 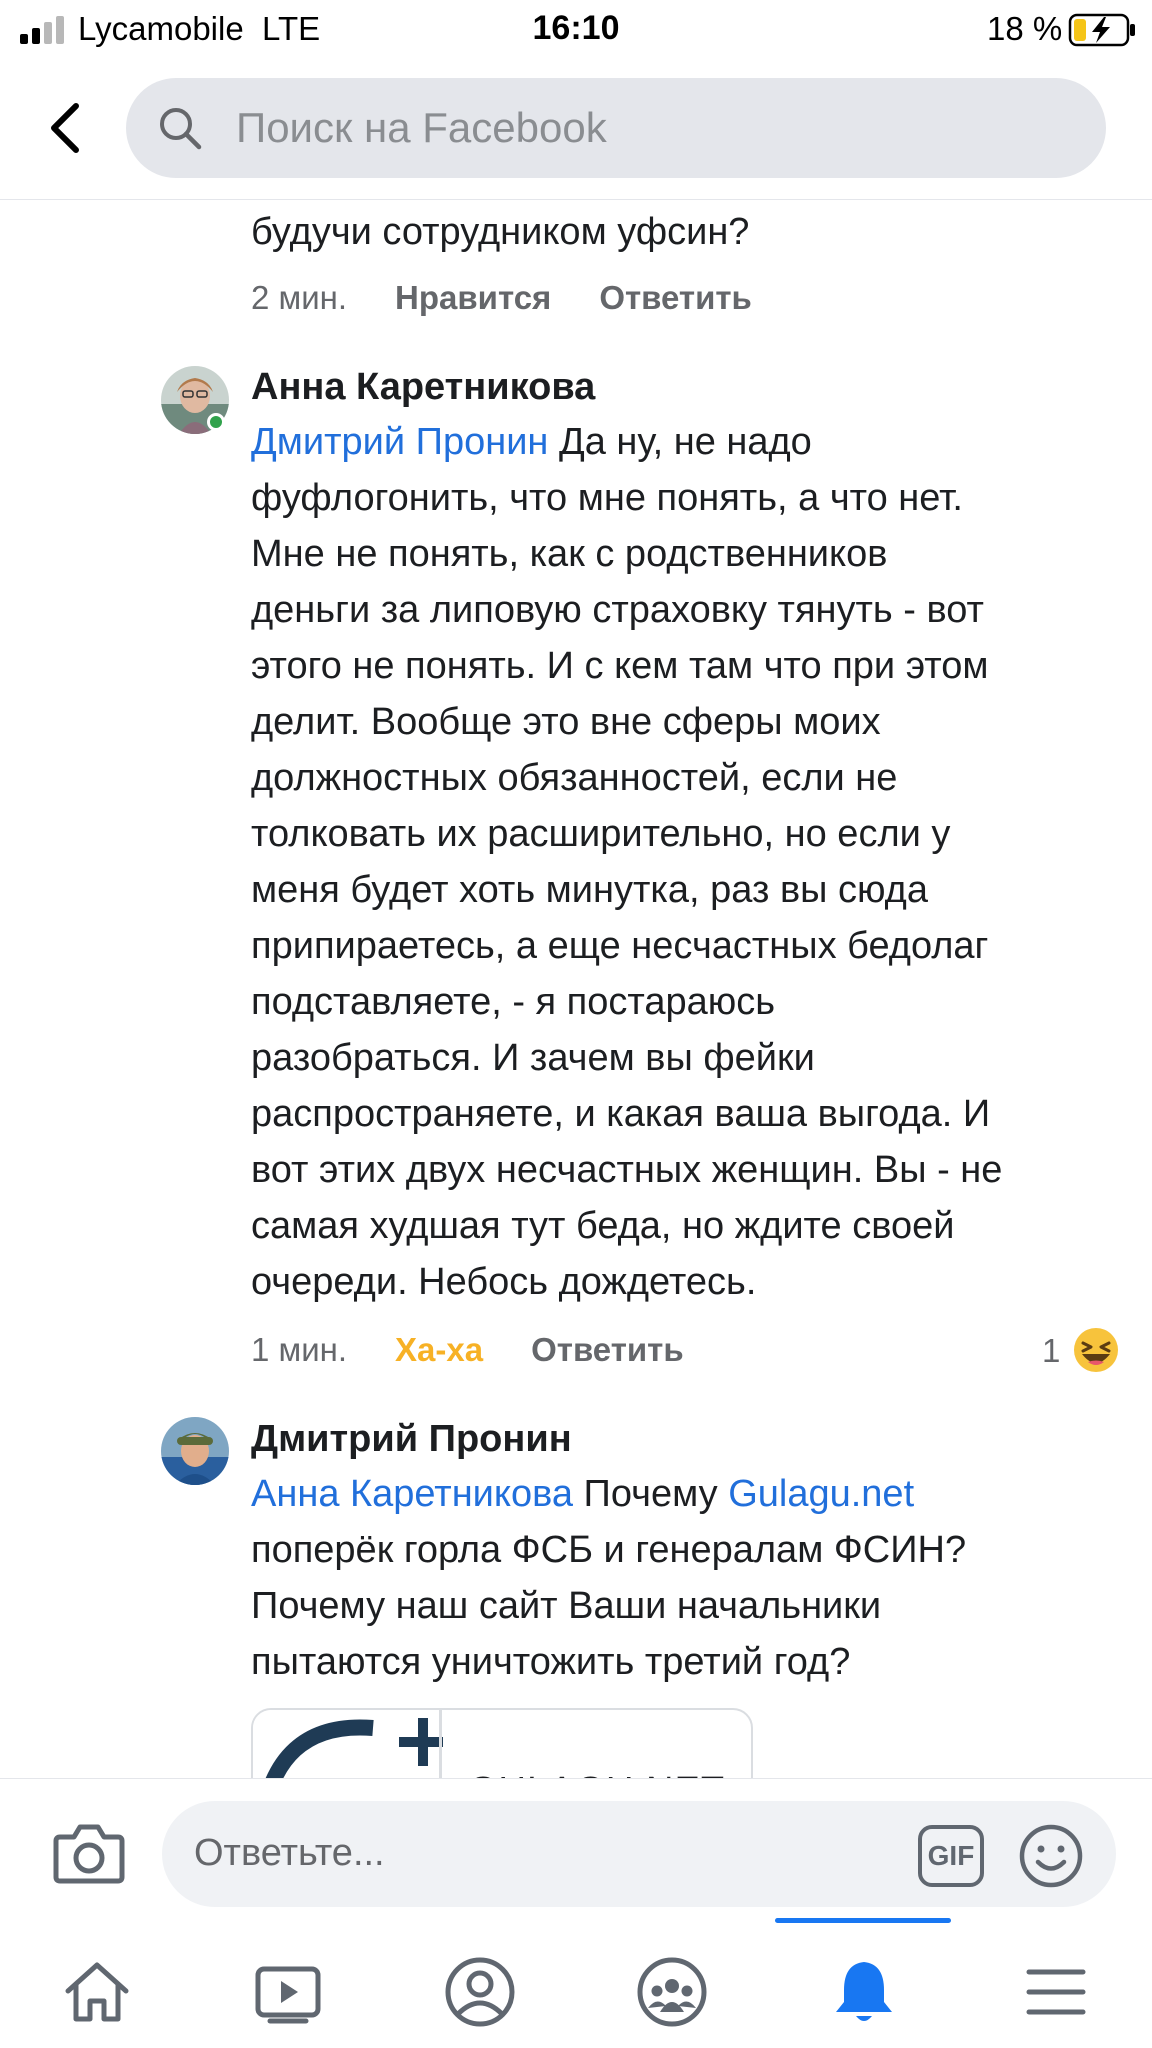 I want to click on menu-icon, so click(x=1056, y=1992).